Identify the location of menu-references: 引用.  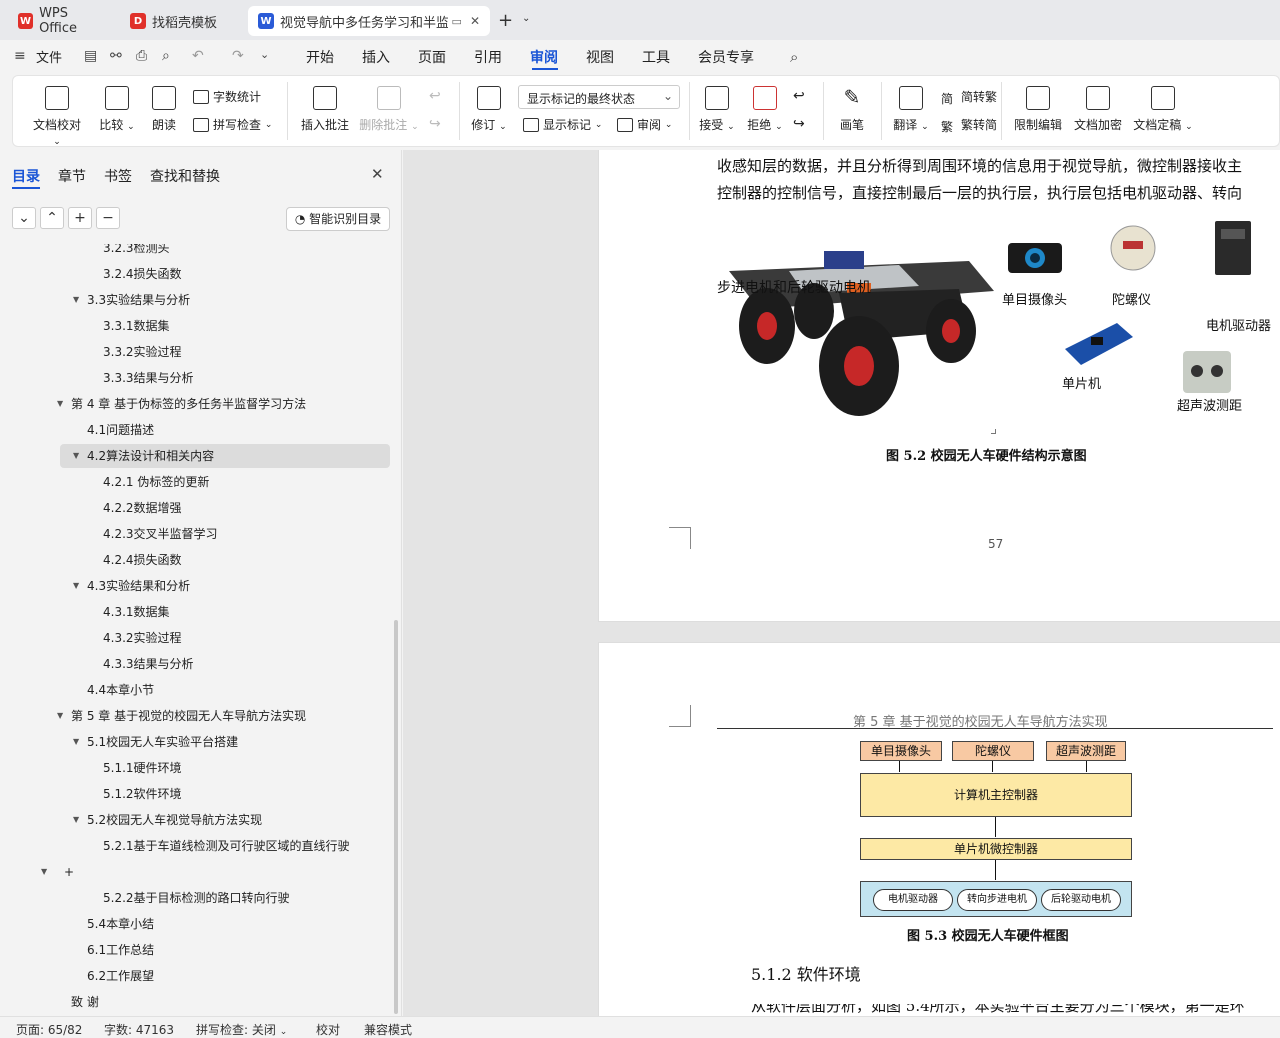
(488, 57).